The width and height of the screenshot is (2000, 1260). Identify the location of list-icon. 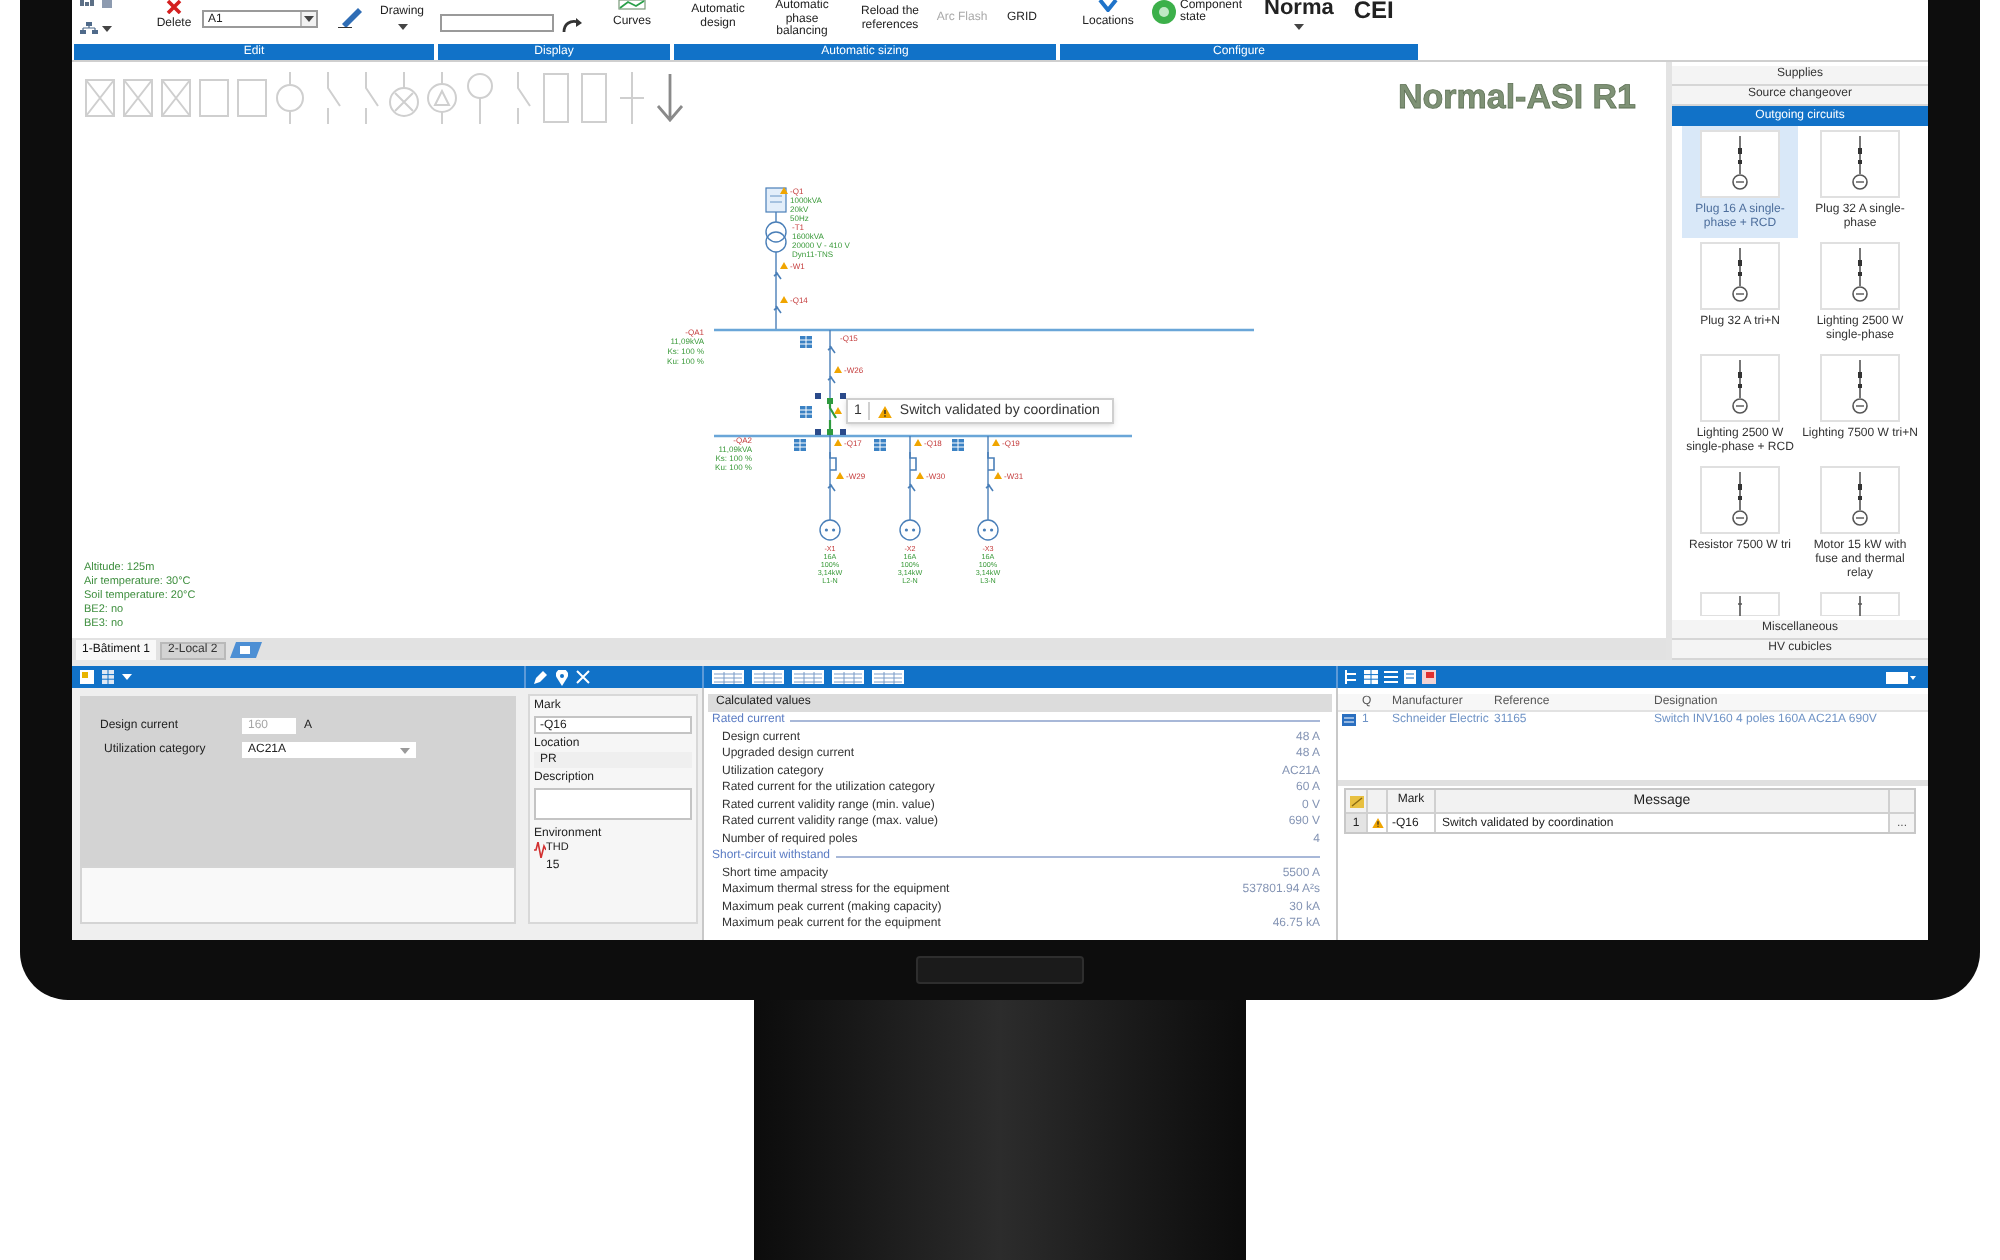
(1391, 677).